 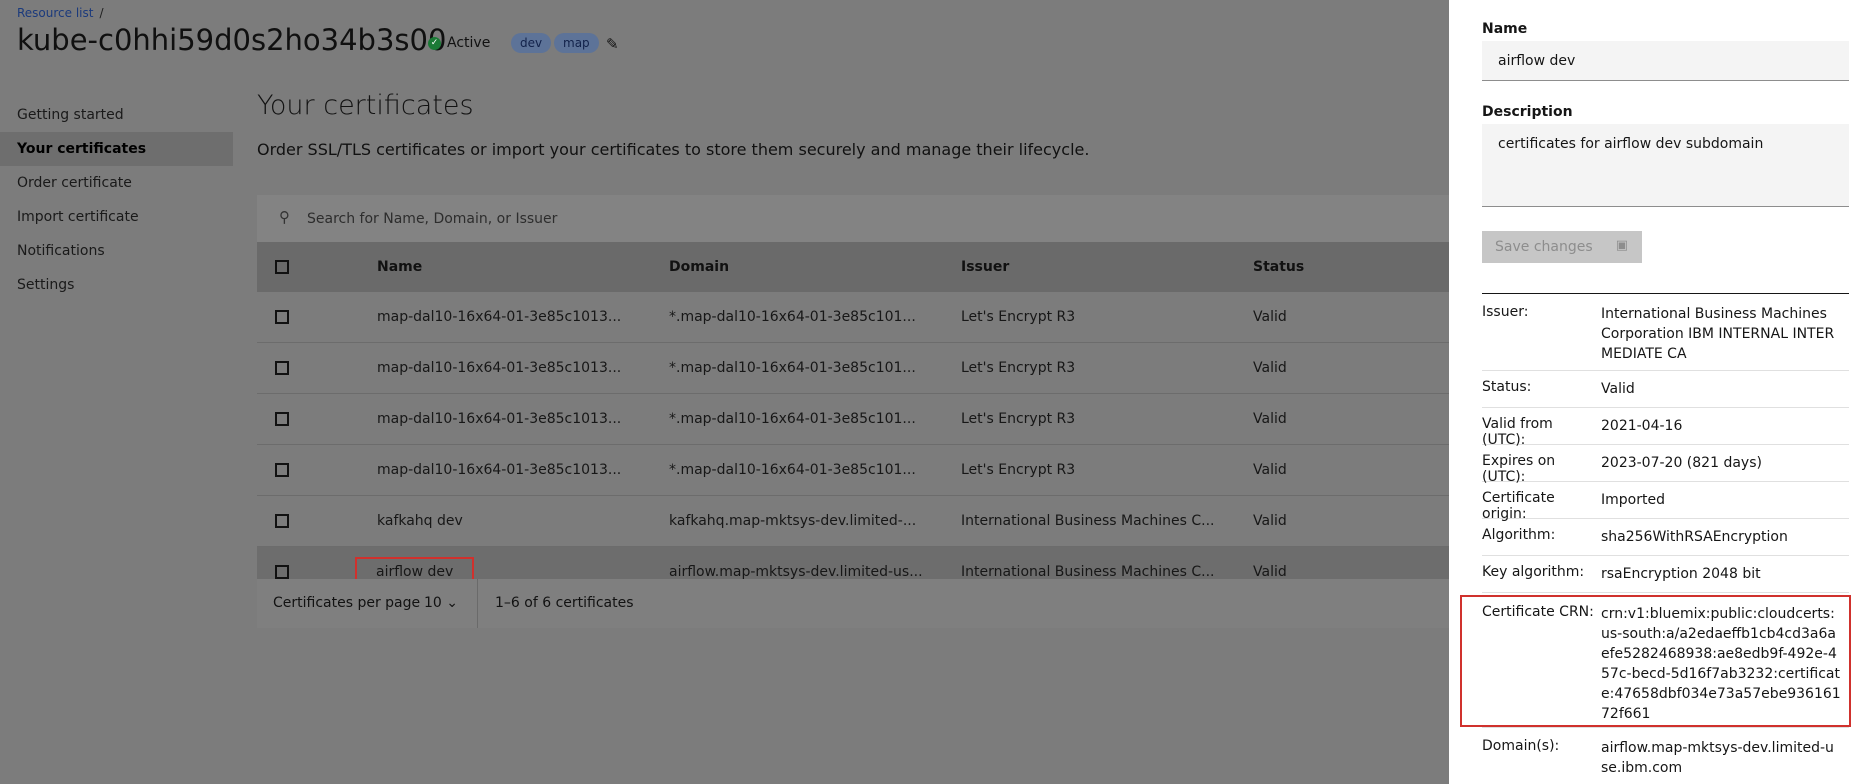 What do you see at coordinates (1527, 112) in the screenshot?
I see `description-label: Description` at bounding box center [1527, 112].